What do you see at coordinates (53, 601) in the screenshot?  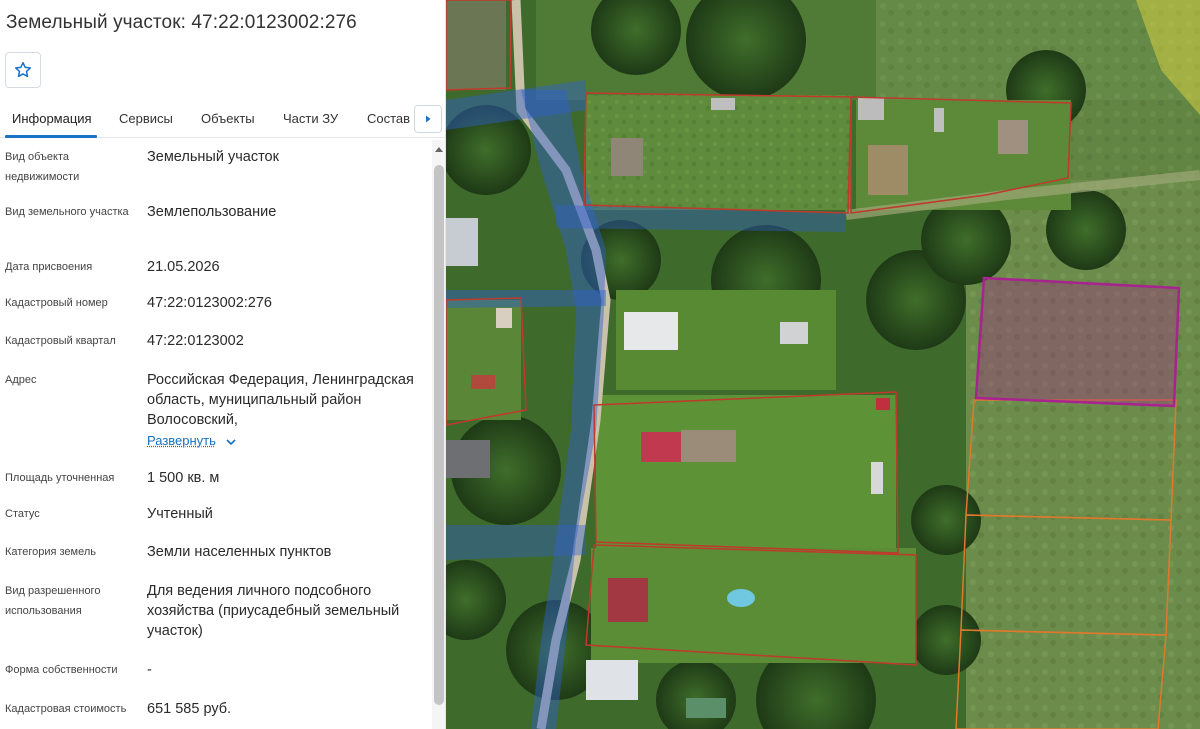 I see `attribute-label: Вид разрешенного использования` at bounding box center [53, 601].